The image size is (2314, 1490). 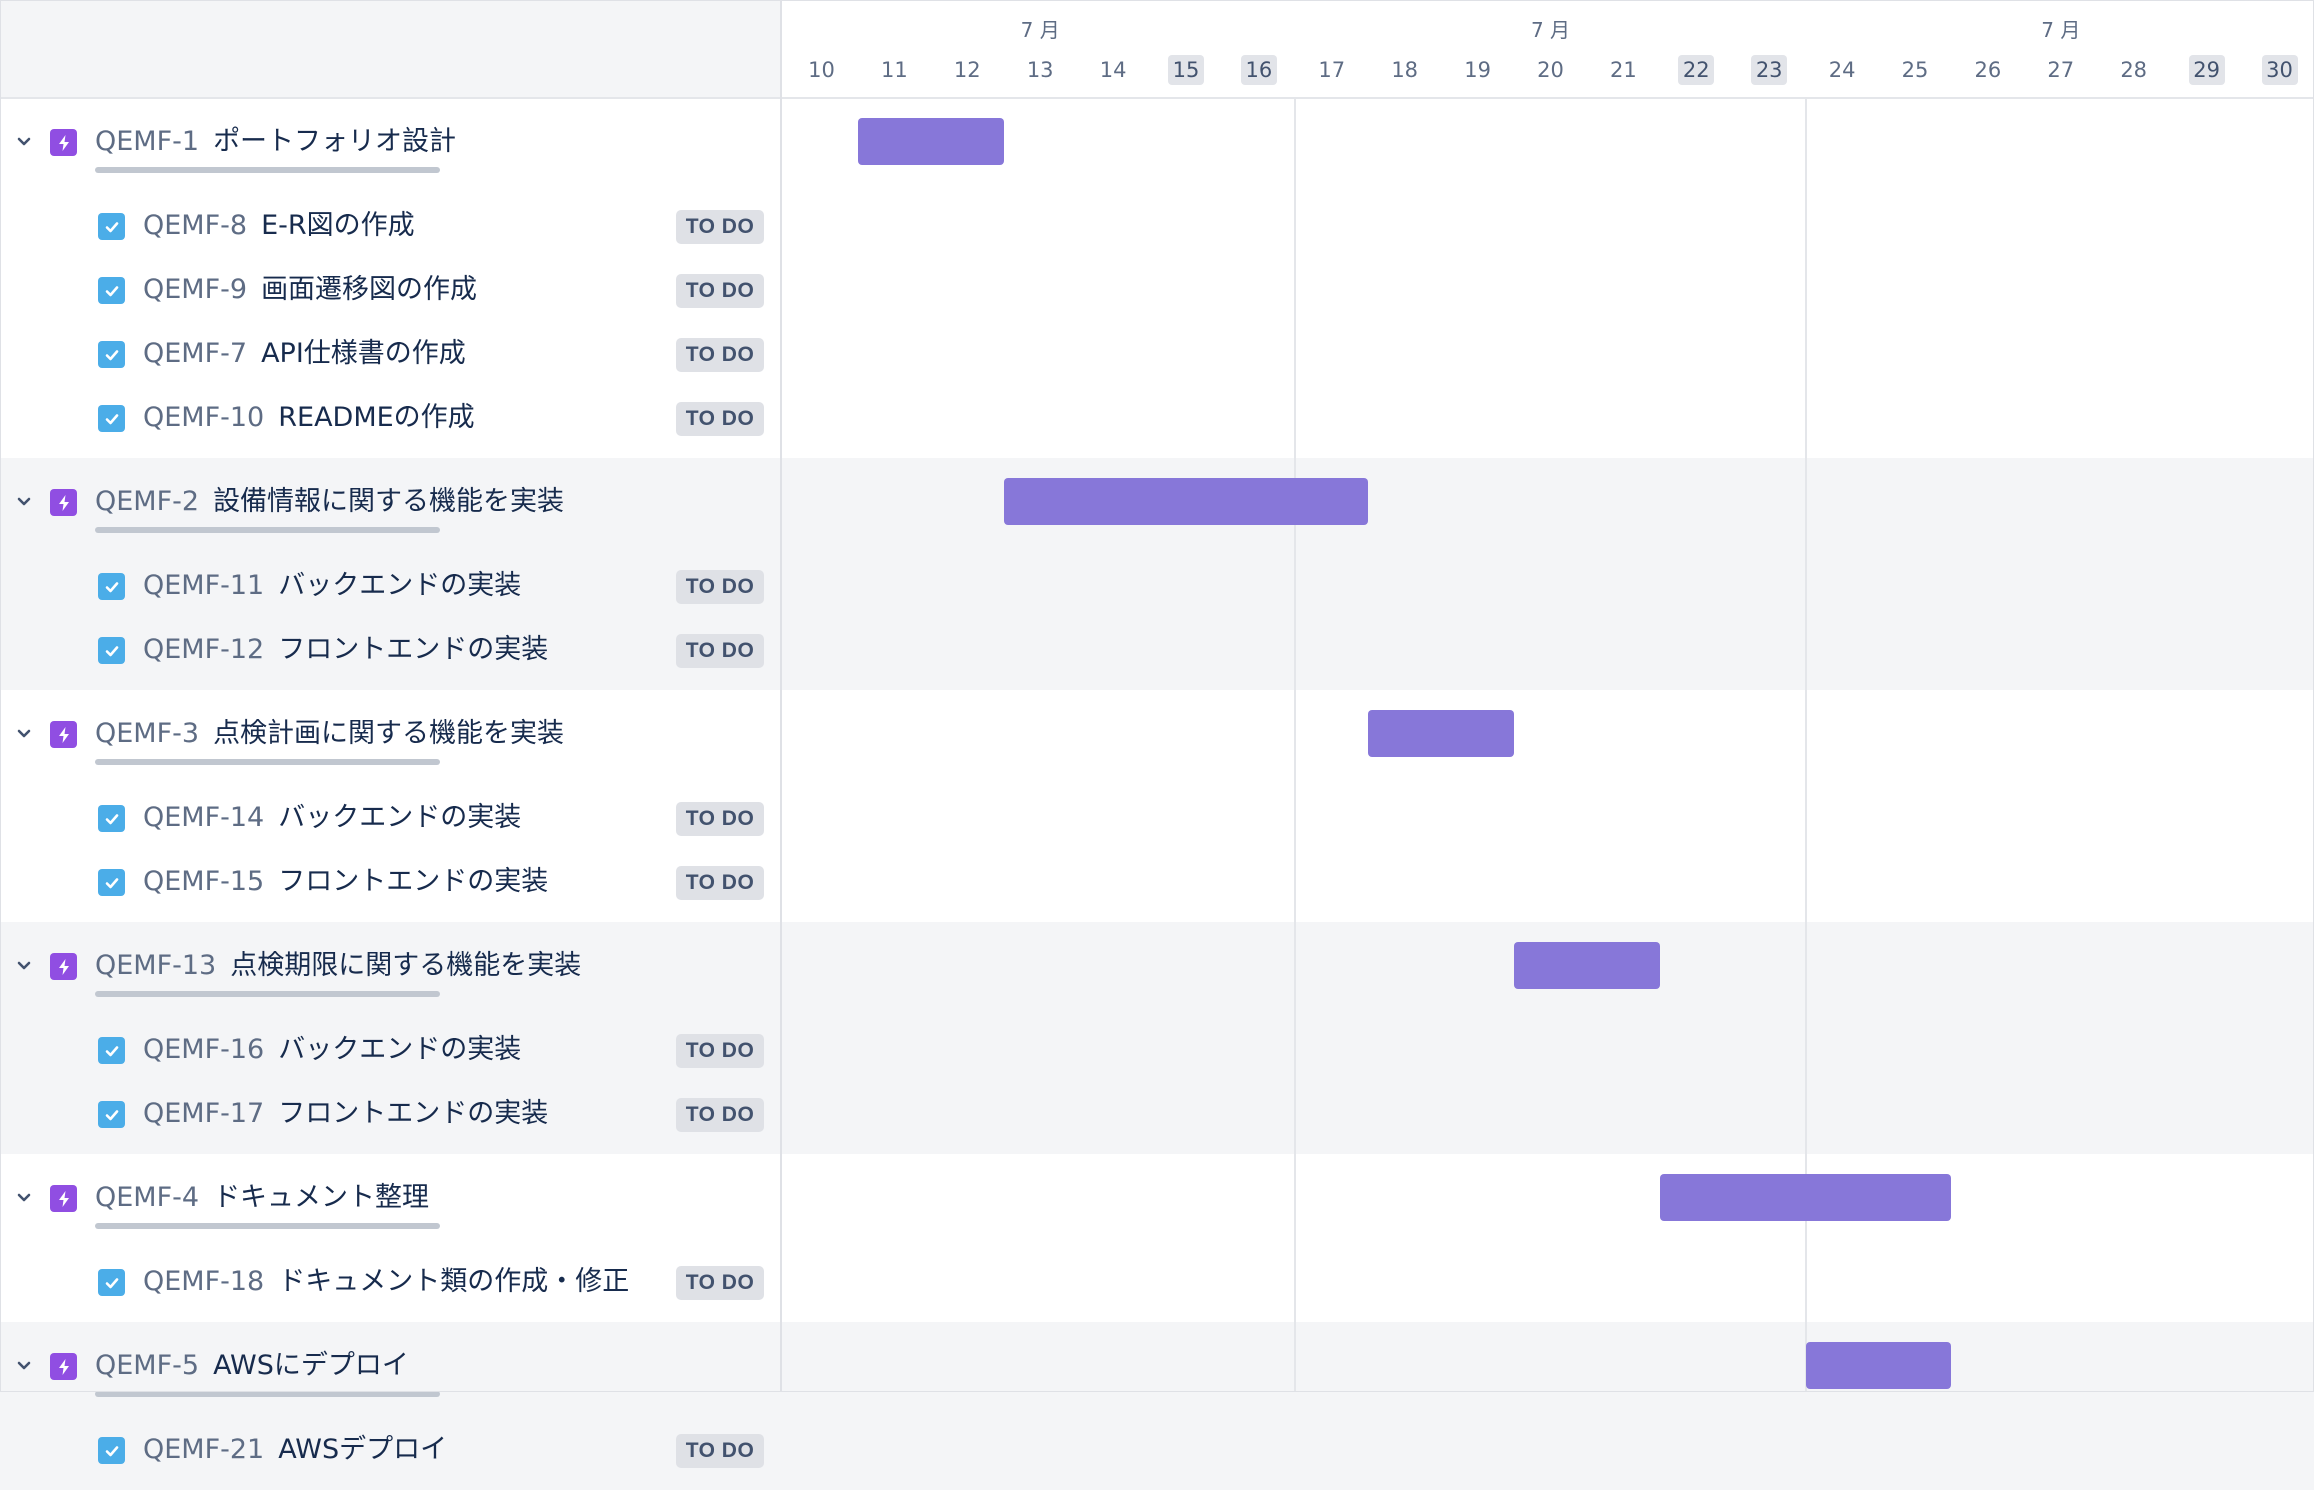 I want to click on issue-key: QEMF-11, so click(x=203, y=585).